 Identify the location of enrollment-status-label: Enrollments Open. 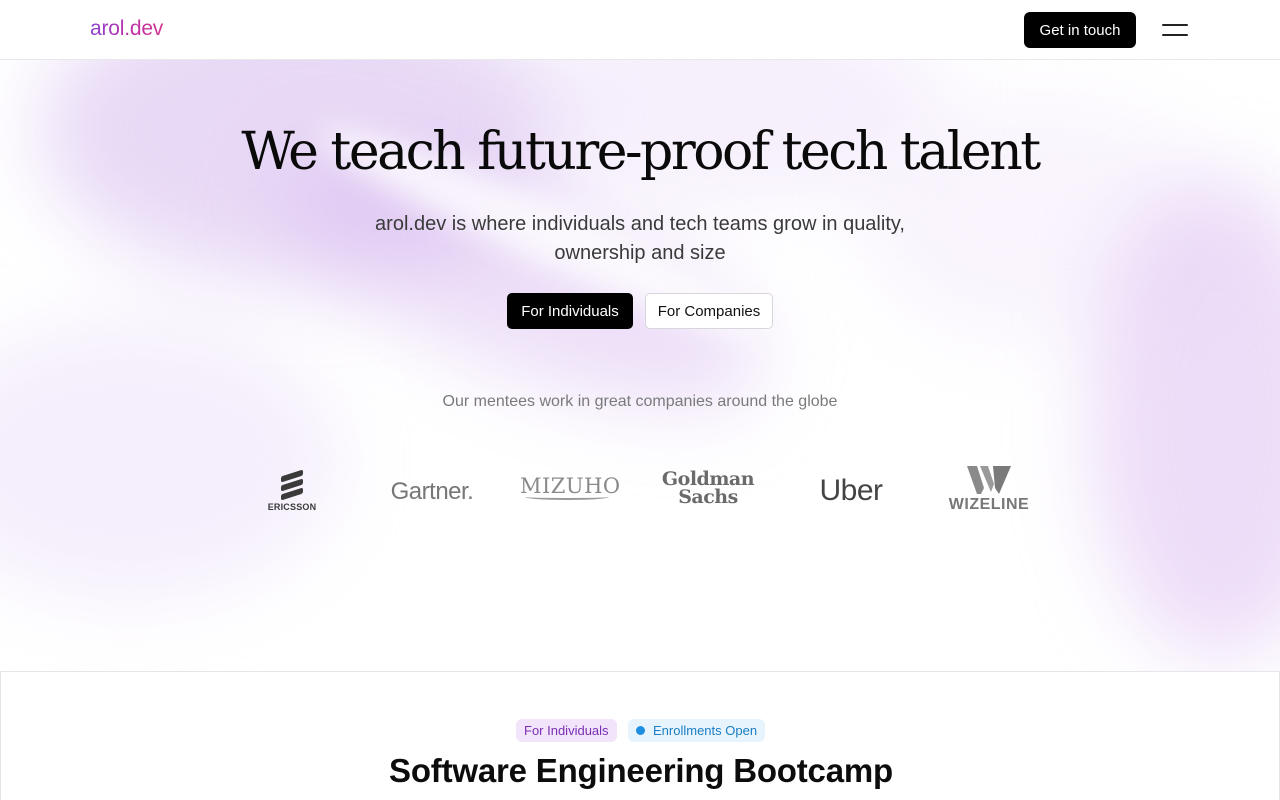
(705, 730).